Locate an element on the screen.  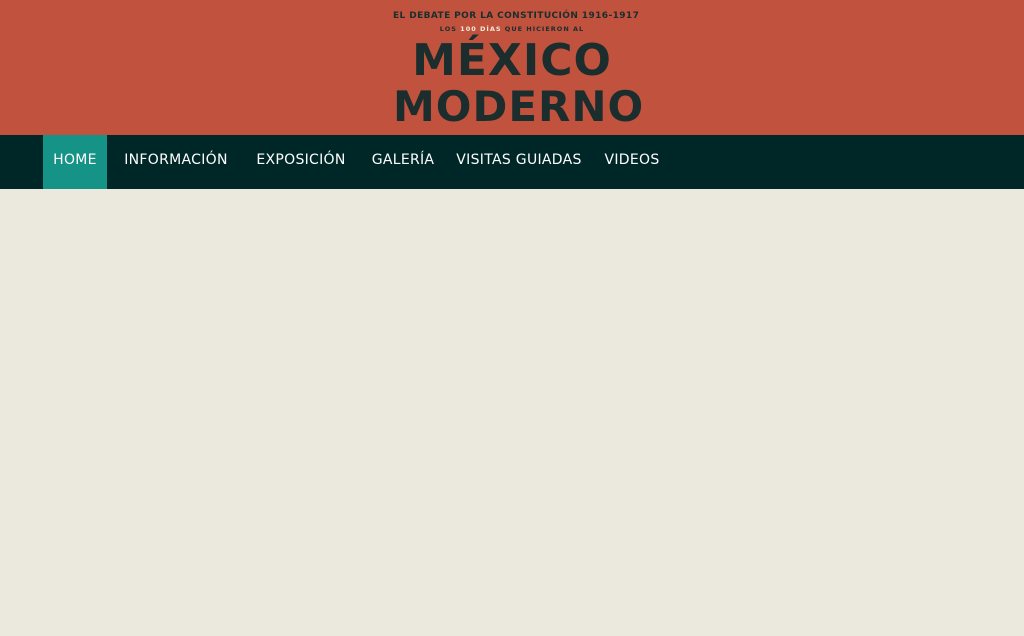
logo-subtagline-highlight: 100 DÍAS is located at coordinates (481, 29).